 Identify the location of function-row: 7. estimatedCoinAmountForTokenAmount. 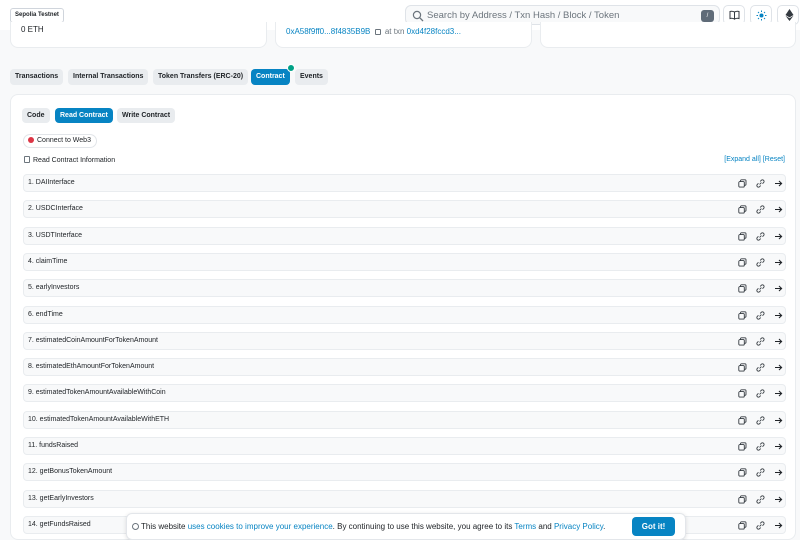
(404, 340).